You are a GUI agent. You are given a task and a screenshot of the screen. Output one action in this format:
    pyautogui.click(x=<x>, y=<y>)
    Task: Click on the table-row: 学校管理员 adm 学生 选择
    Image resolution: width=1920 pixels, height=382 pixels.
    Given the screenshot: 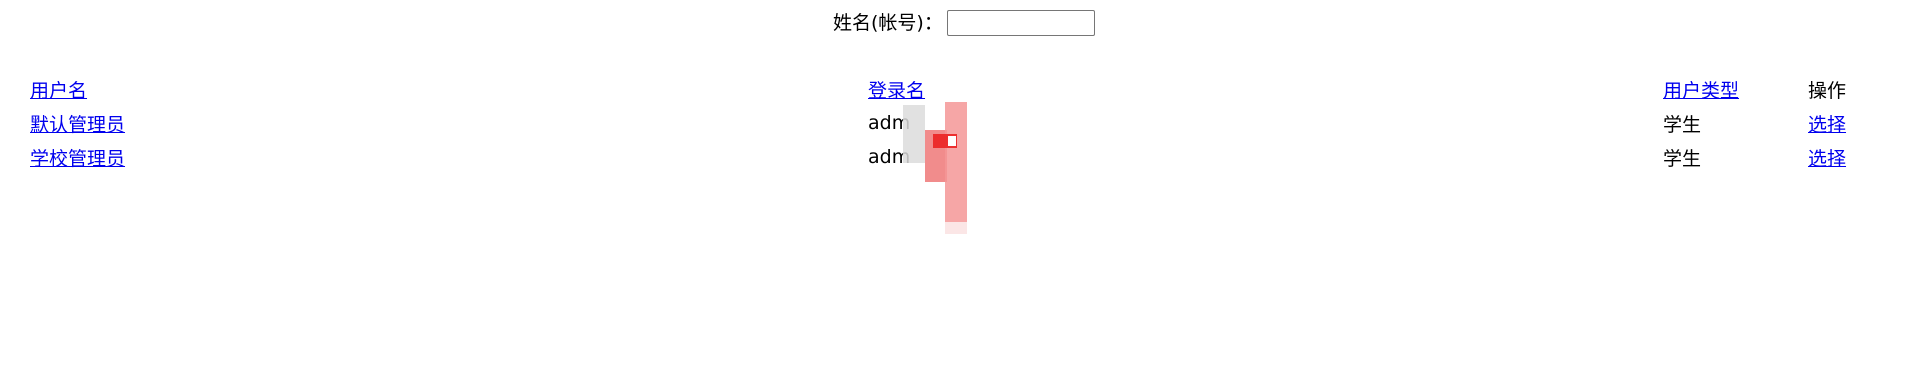 What is the action you would take?
    pyautogui.click(x=960, y=157)
    